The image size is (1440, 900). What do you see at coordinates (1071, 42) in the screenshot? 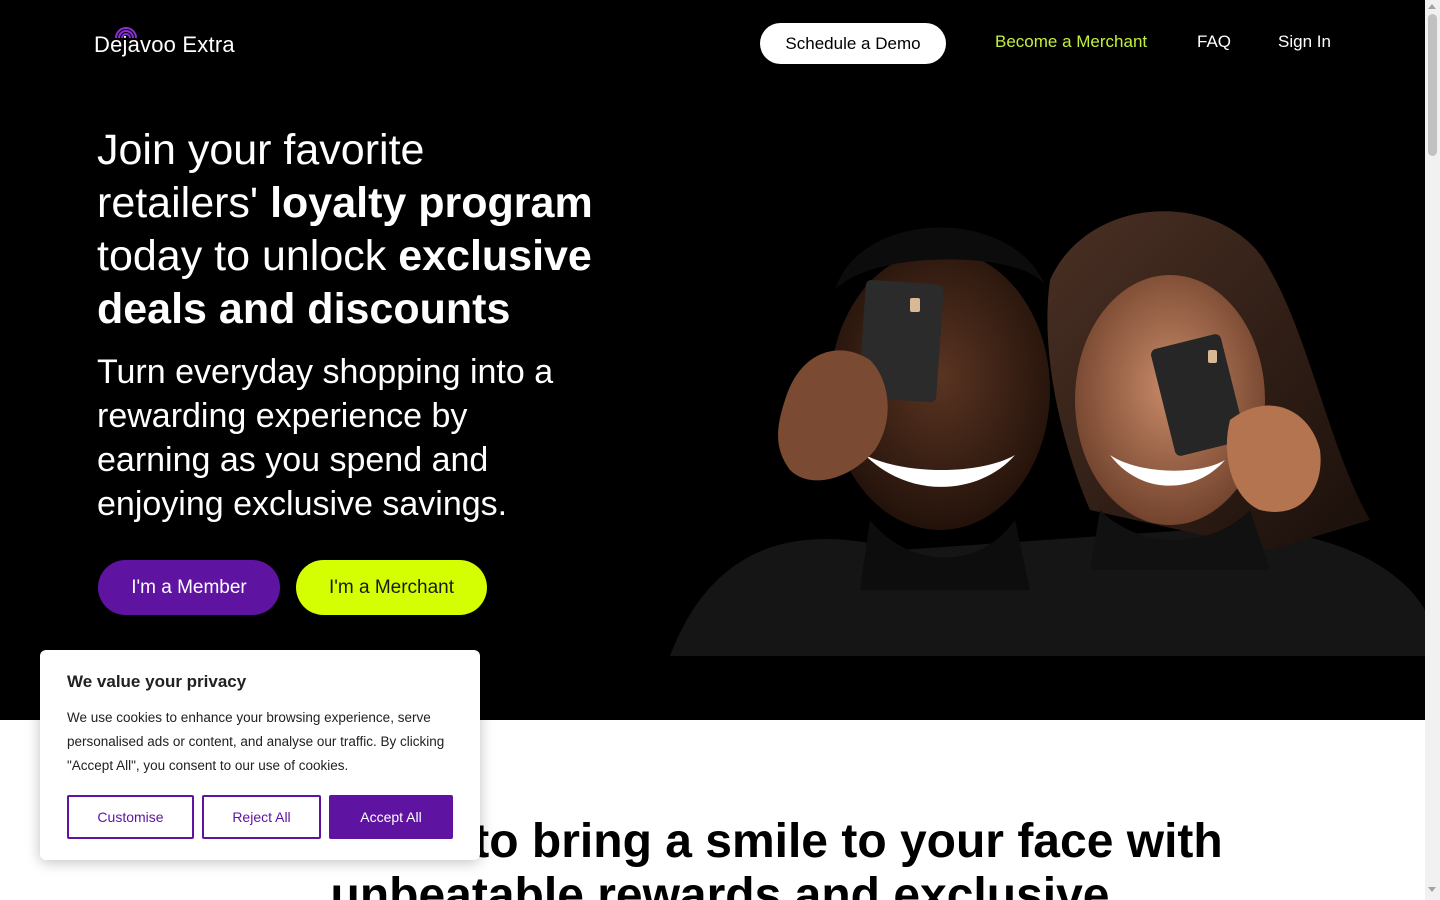
I see `become-merchant-link: Become a Merchant` at bounding box center [1071, 42].